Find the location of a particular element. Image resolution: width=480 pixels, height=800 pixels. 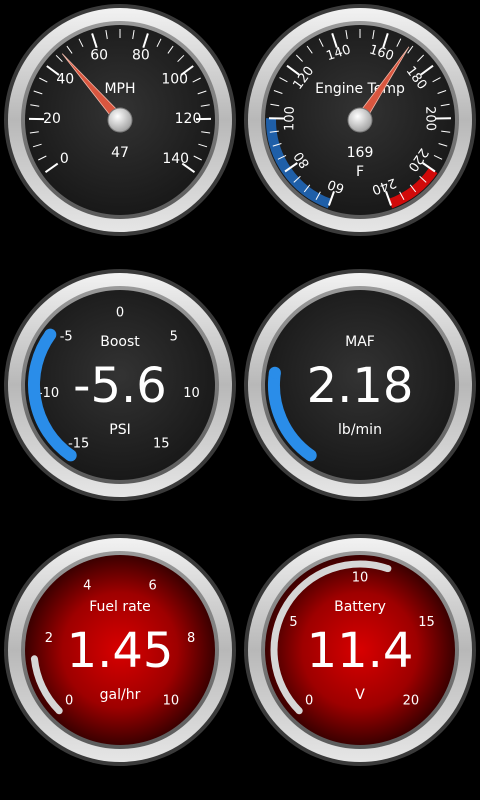

tick-label: 2 is located at coordinates (49, 638).